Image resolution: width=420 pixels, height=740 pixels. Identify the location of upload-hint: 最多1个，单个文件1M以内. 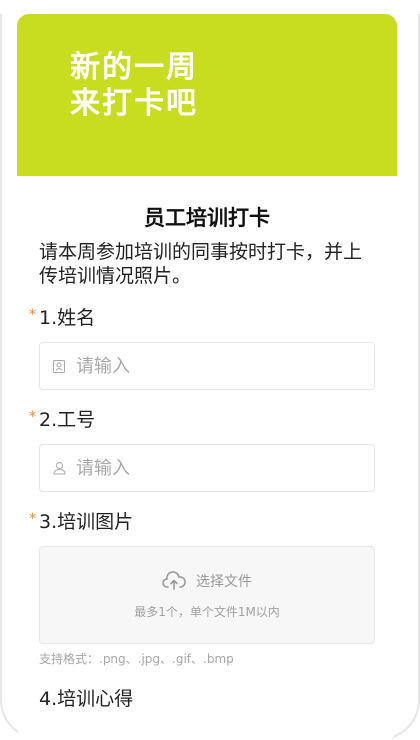
(207, 611).